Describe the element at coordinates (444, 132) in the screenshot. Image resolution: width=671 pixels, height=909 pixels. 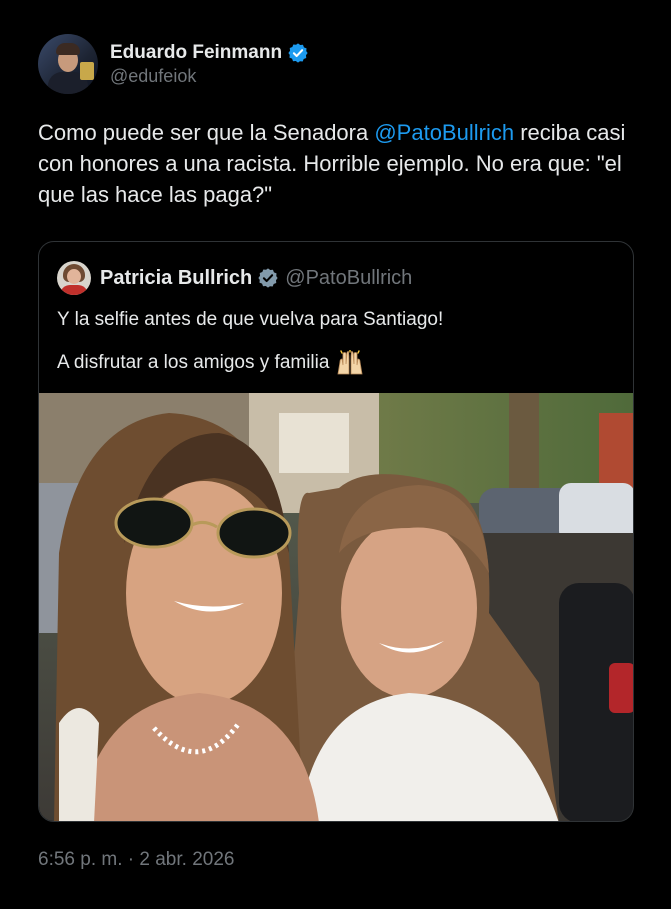
I see `mention-link: @PatoBullrich` at that location.